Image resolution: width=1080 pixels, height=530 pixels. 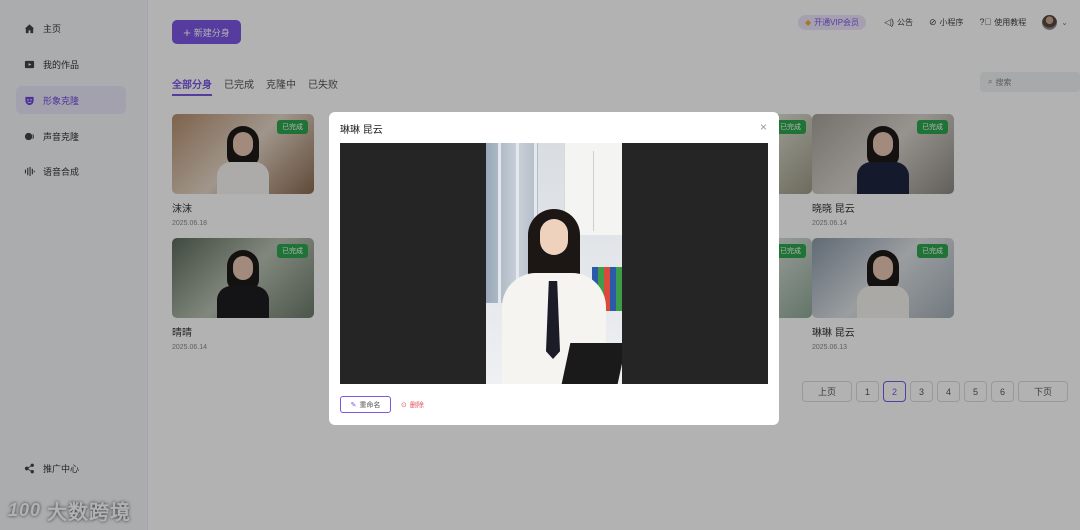 What do you see at coordinates (416, 405) in the screenshot?
I see `delete-label: 删除` at bounding box center [416, 405].